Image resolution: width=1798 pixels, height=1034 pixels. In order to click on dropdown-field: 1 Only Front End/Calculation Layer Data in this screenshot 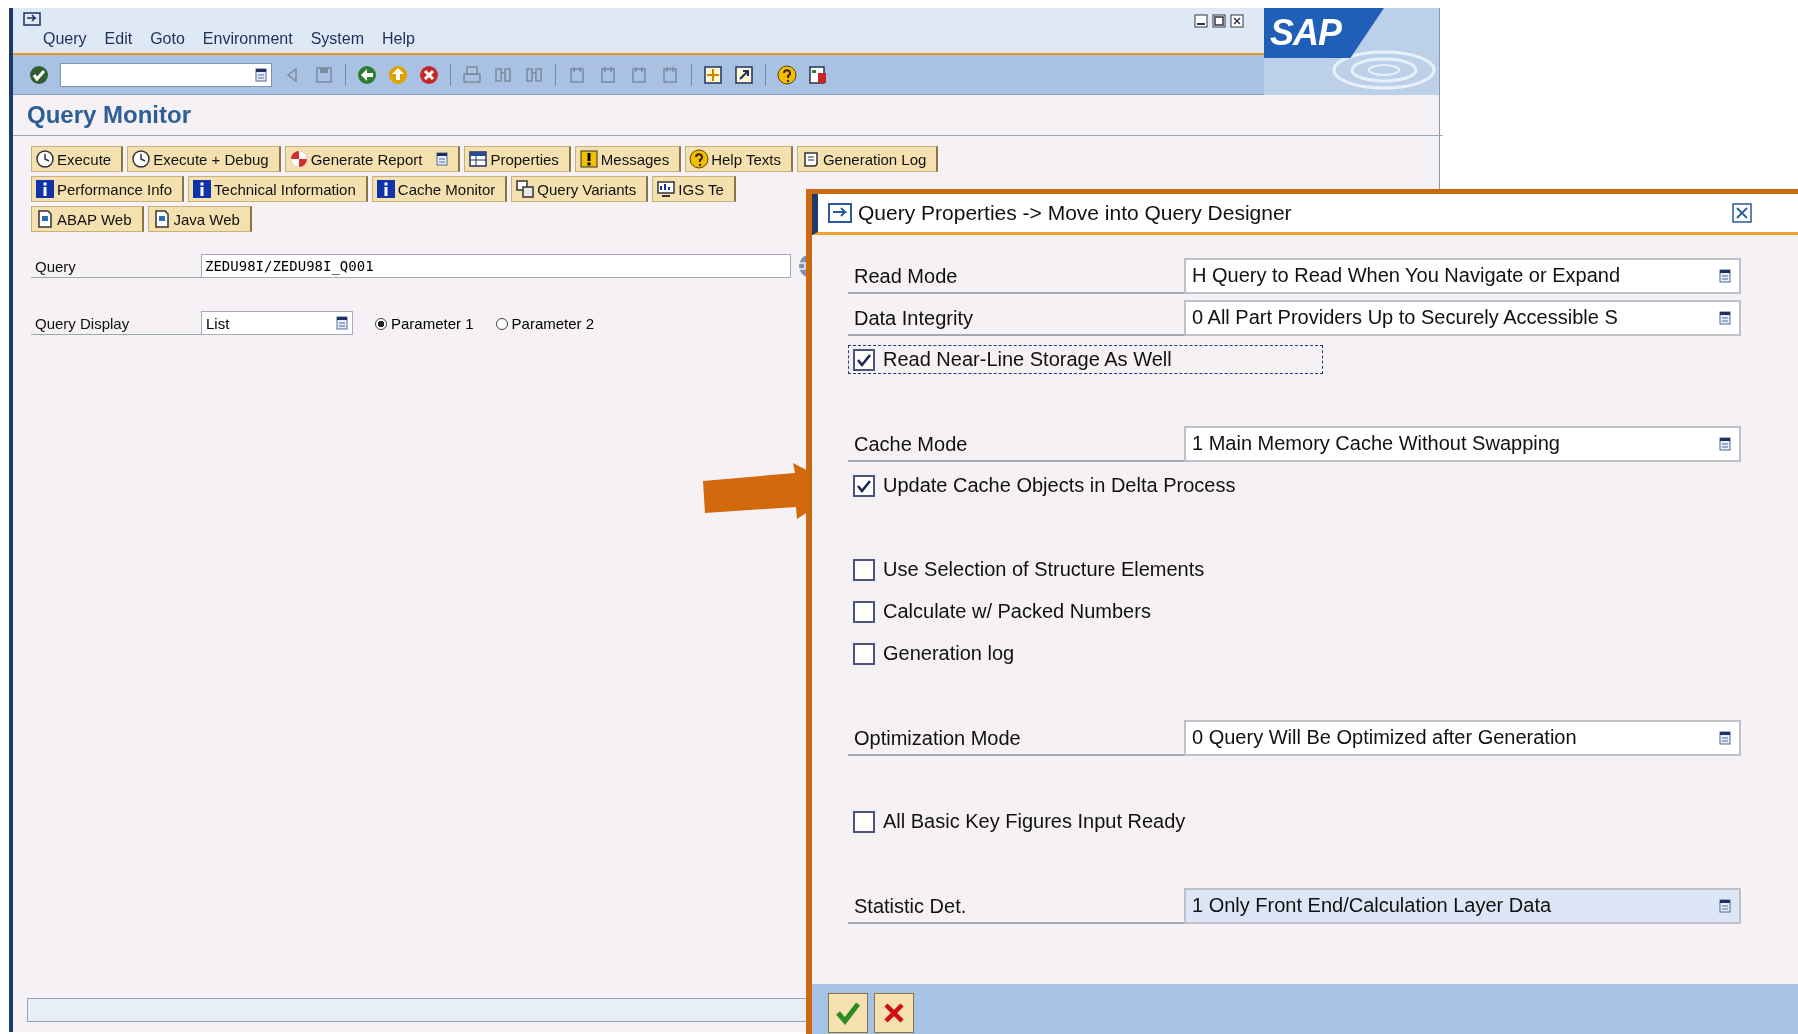, I will do `click(1462, 905)`.